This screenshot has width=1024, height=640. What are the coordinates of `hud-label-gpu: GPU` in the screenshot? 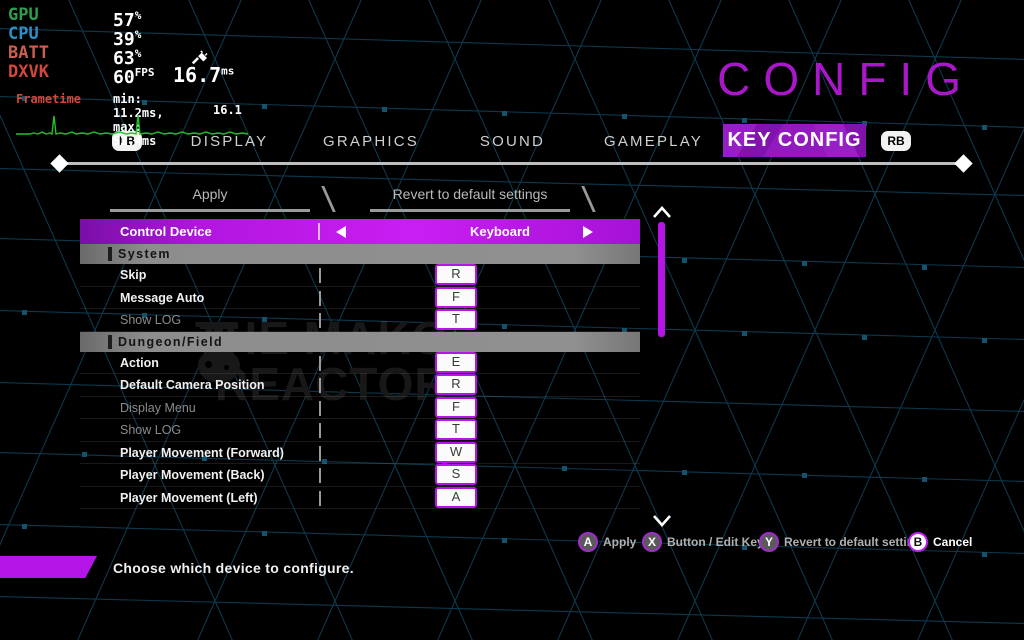 It's located at (23, 15).